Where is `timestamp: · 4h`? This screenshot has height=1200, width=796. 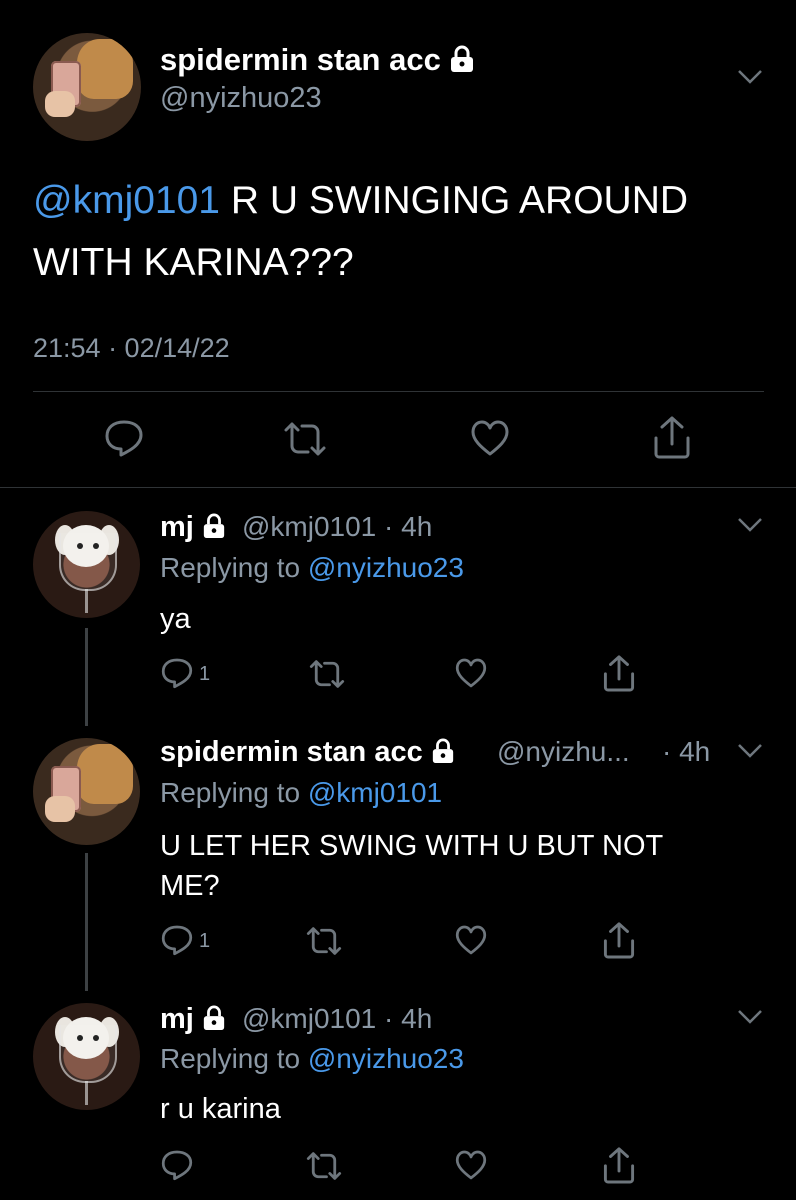 timestamp: · 4h is located at coordinates (686, 751).